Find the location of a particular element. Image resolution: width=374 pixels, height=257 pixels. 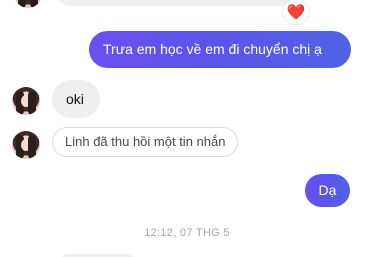

message-text: Trưa em học về em đi chuyển chị ạ is located at coordinates (212, 49).